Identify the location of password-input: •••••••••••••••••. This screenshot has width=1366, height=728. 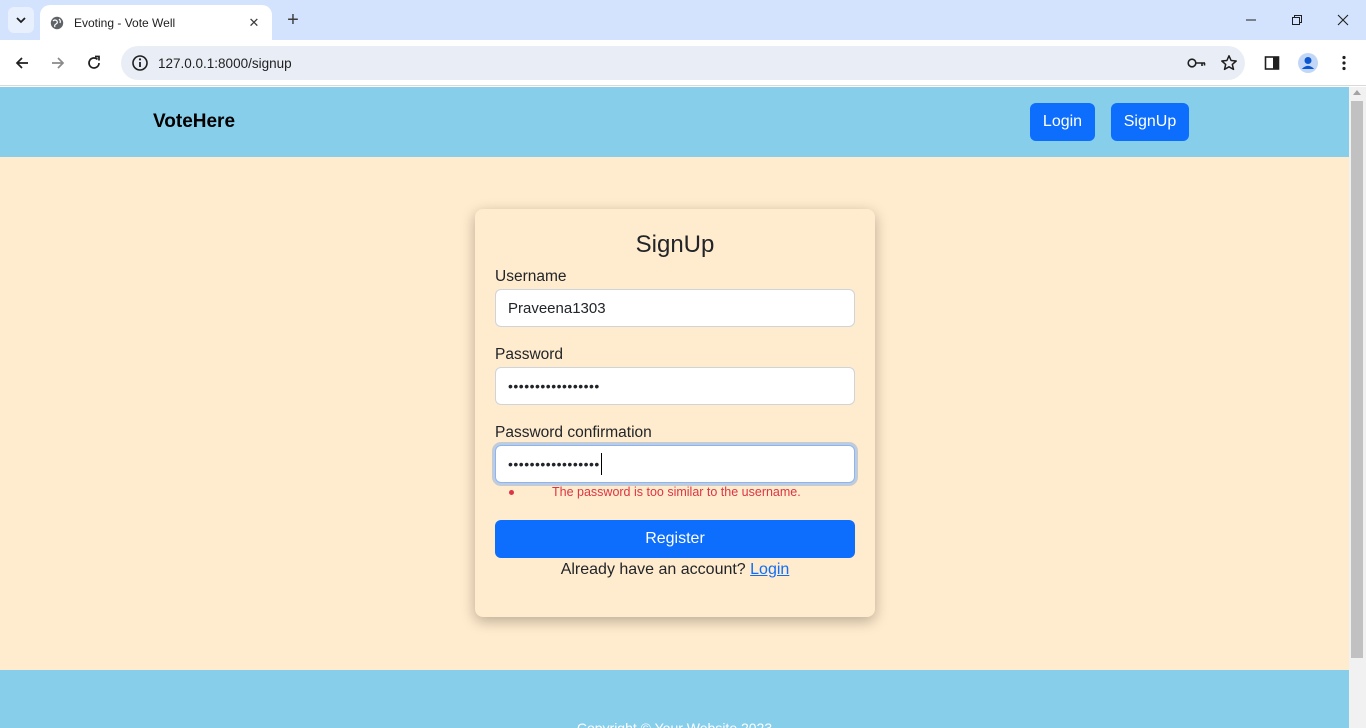
(675, 386).